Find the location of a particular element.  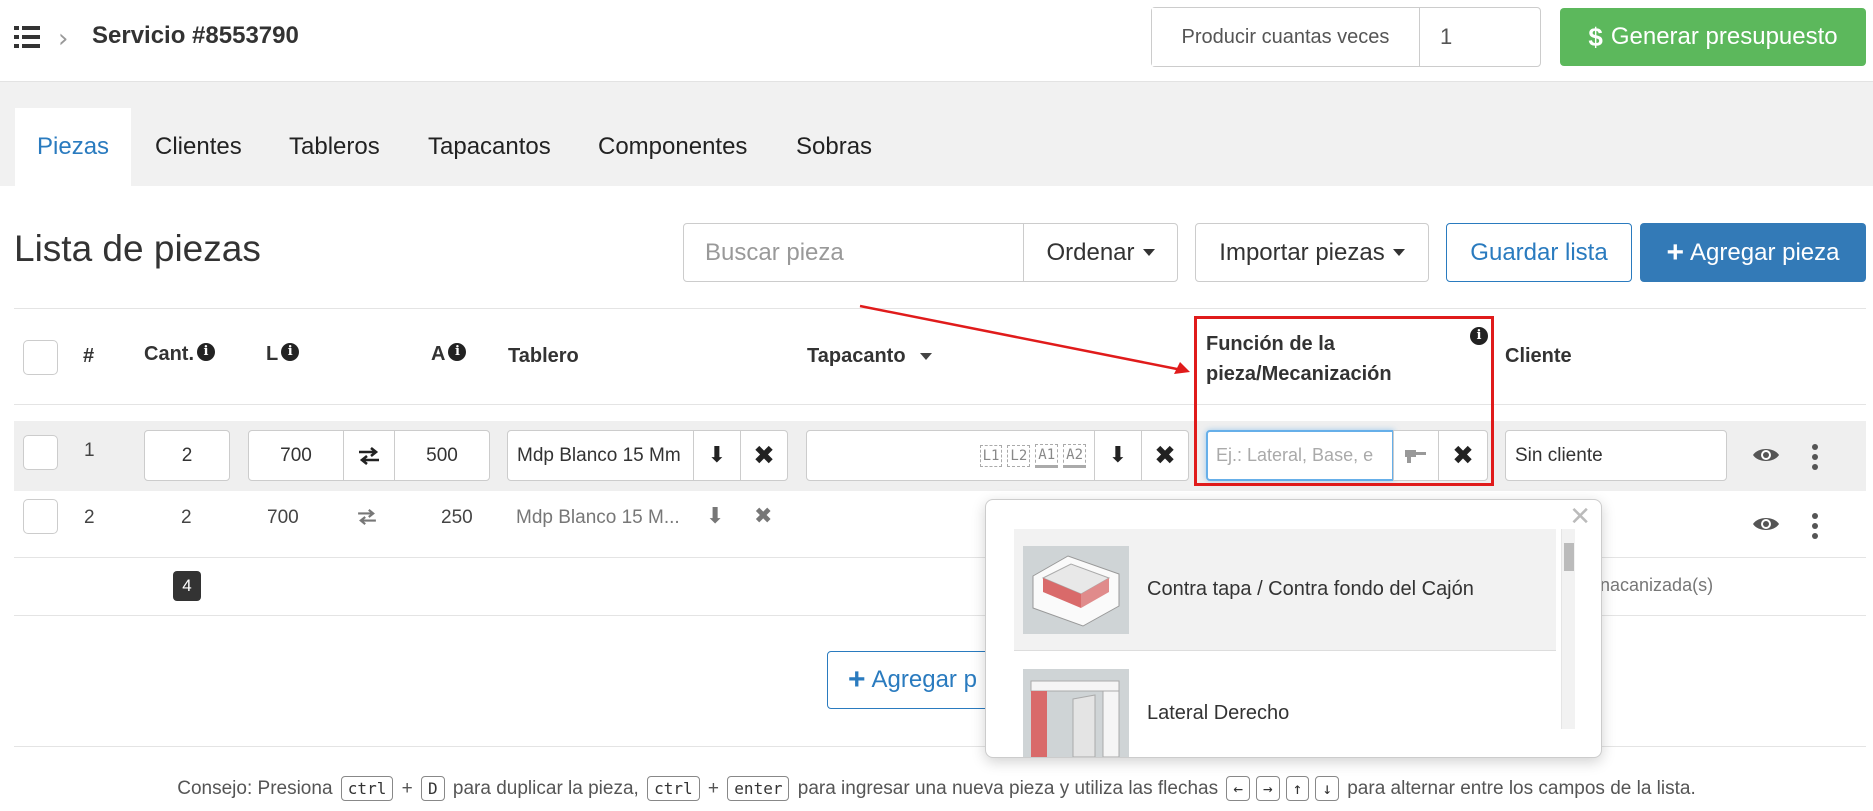

divider is located at coordinates (940, 404).